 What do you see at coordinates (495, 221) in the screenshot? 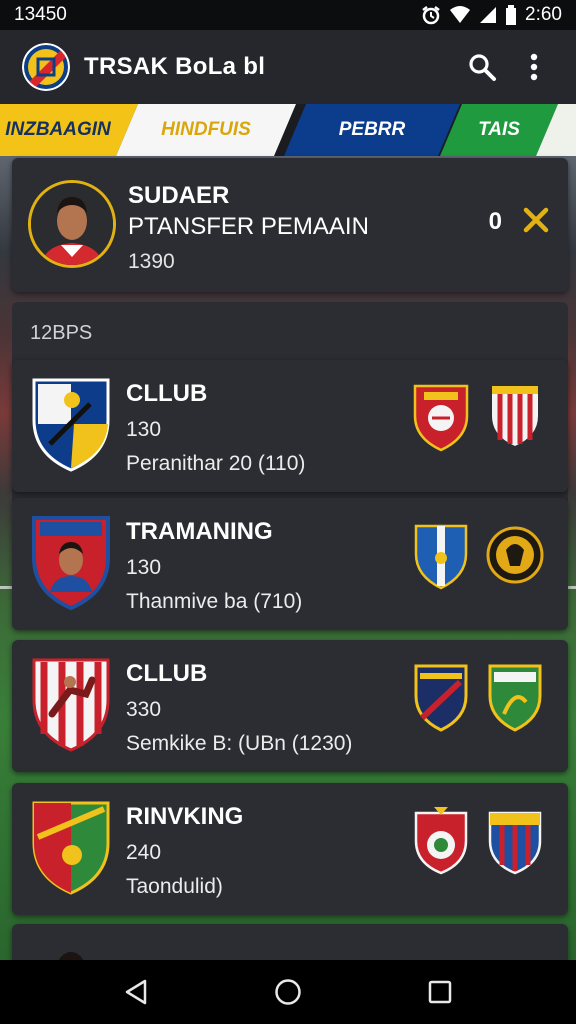
I see `highlight-count: 0` at bounding box center [495, 221].